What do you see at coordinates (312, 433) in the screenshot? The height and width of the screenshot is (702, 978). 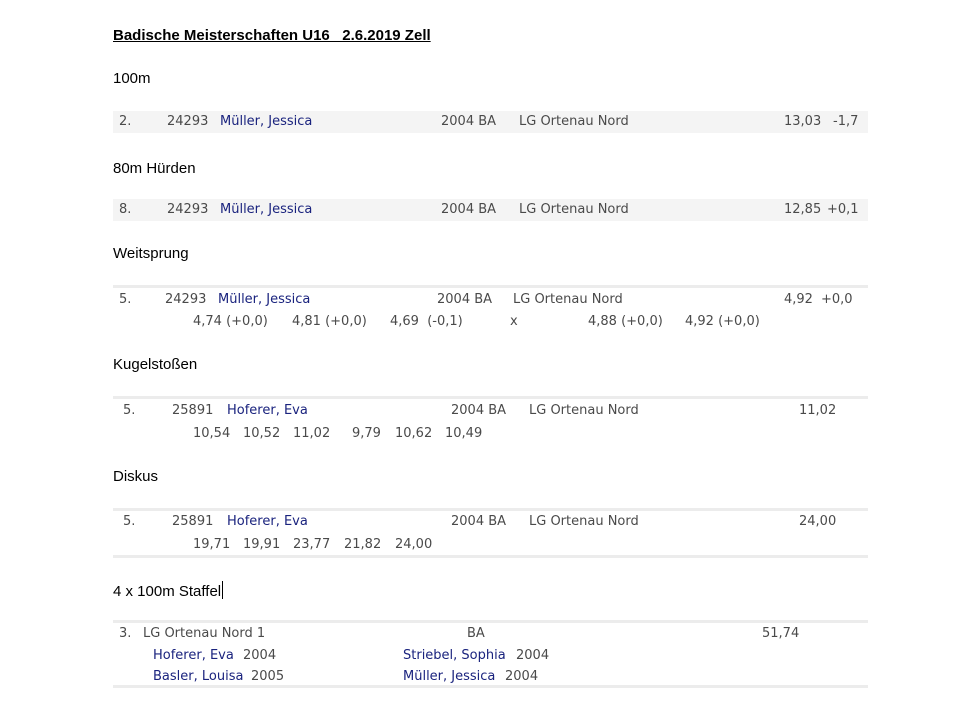 I see `attempt: 11,02` at bounding box center [312, 433].